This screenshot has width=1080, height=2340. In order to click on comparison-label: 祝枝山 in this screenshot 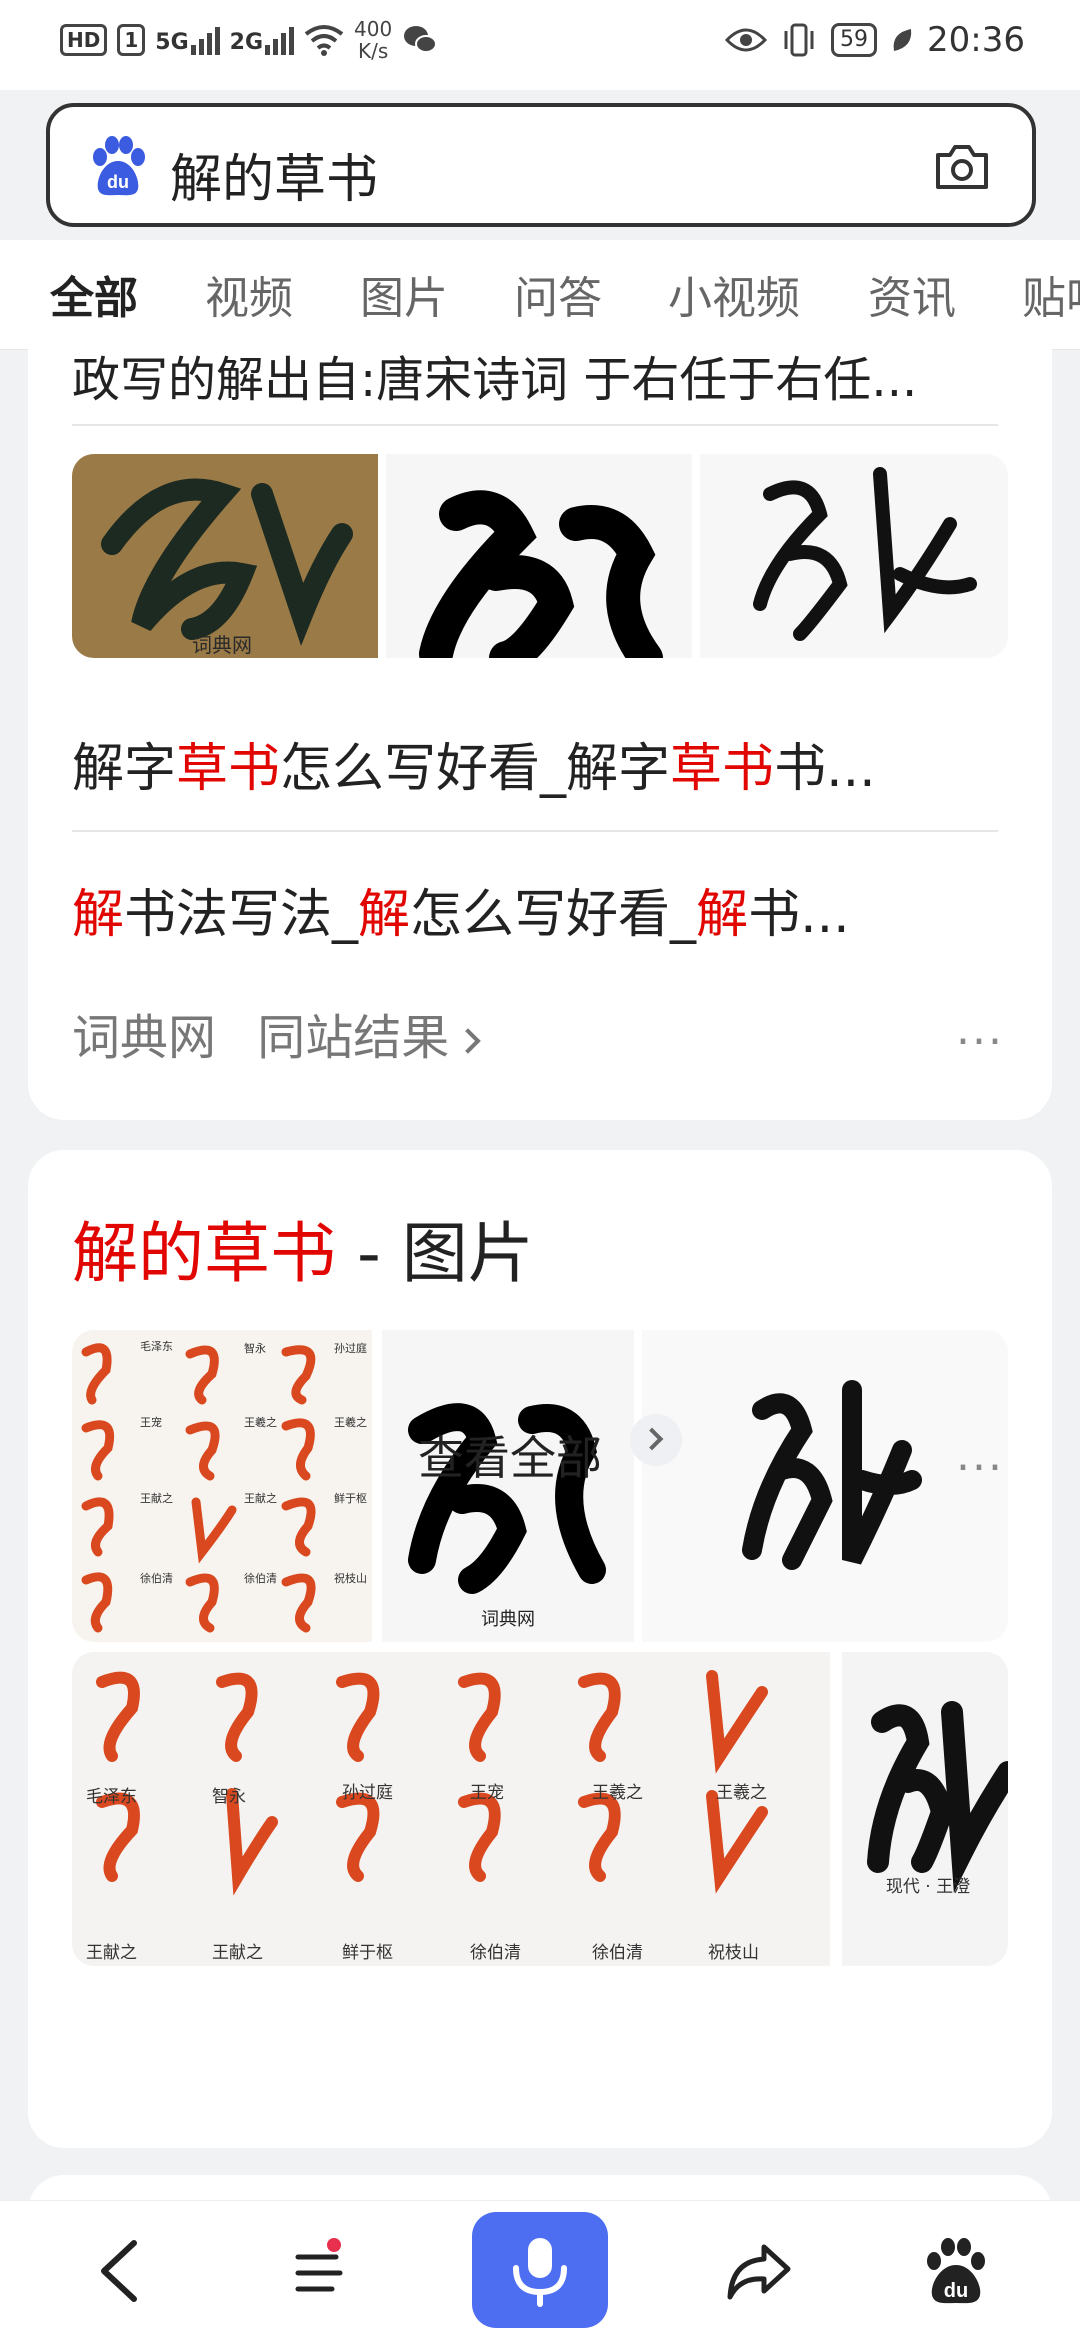, I will do `click(733, 1953)`.